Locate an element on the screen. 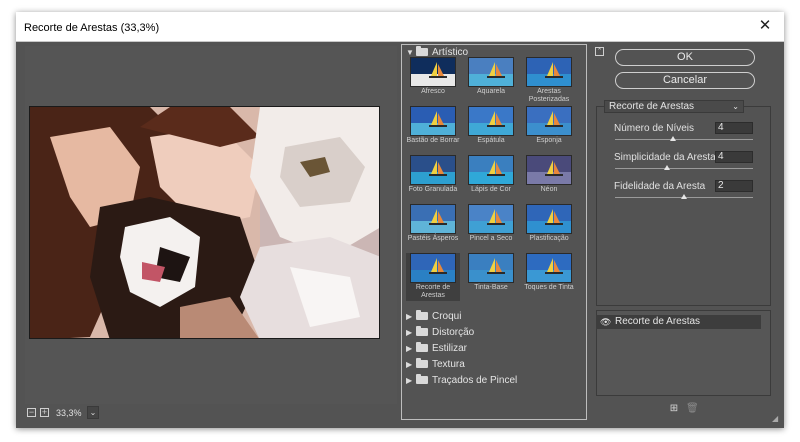  levels-slider-knob is located at coordinates (672, 138).